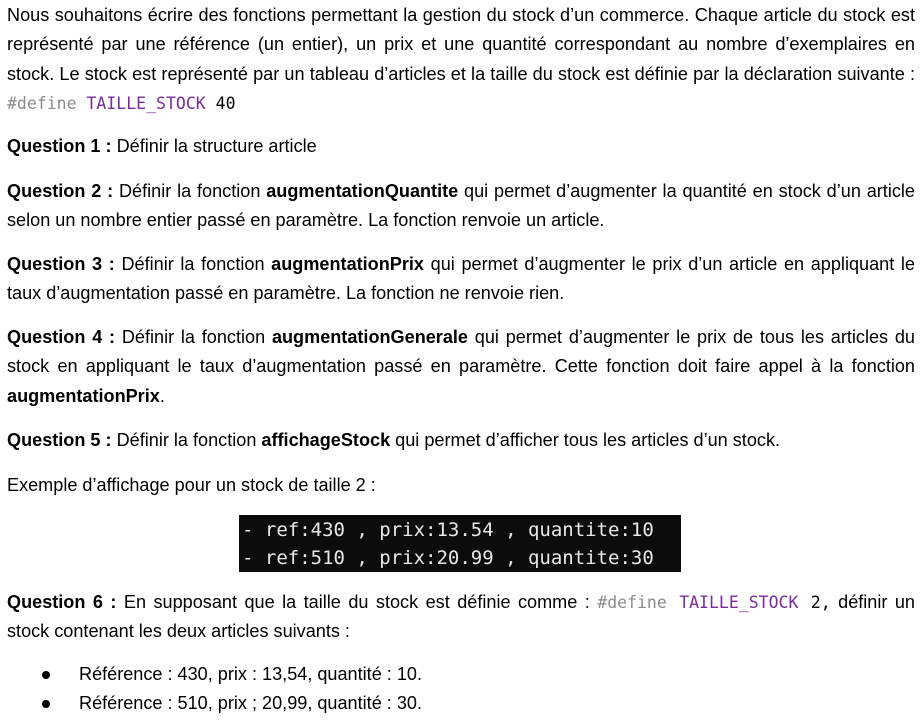 This screenshot has height=727, width=922. Describe the element at coordinates (60, 191) in the screenshot. I see `question-2-label: Question 2 :` at that location.